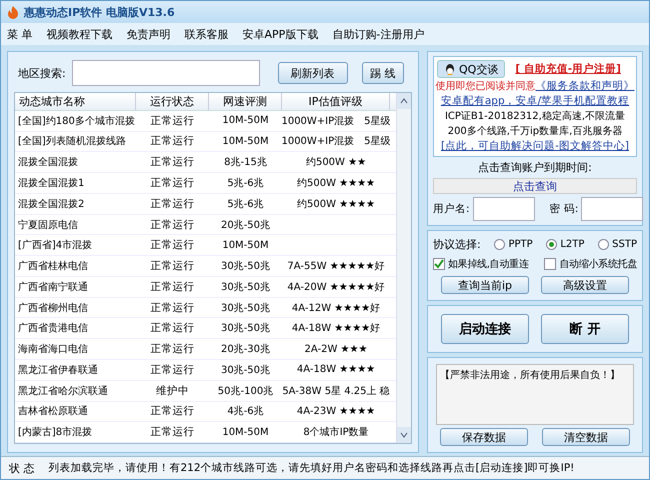 Image resolution: width=650 pixels, height=480 pixels. What do you see at coordinates (617, 244) in the screenshot?
I see `protocol-radio: SSTP` at bounding box center [617, 244].